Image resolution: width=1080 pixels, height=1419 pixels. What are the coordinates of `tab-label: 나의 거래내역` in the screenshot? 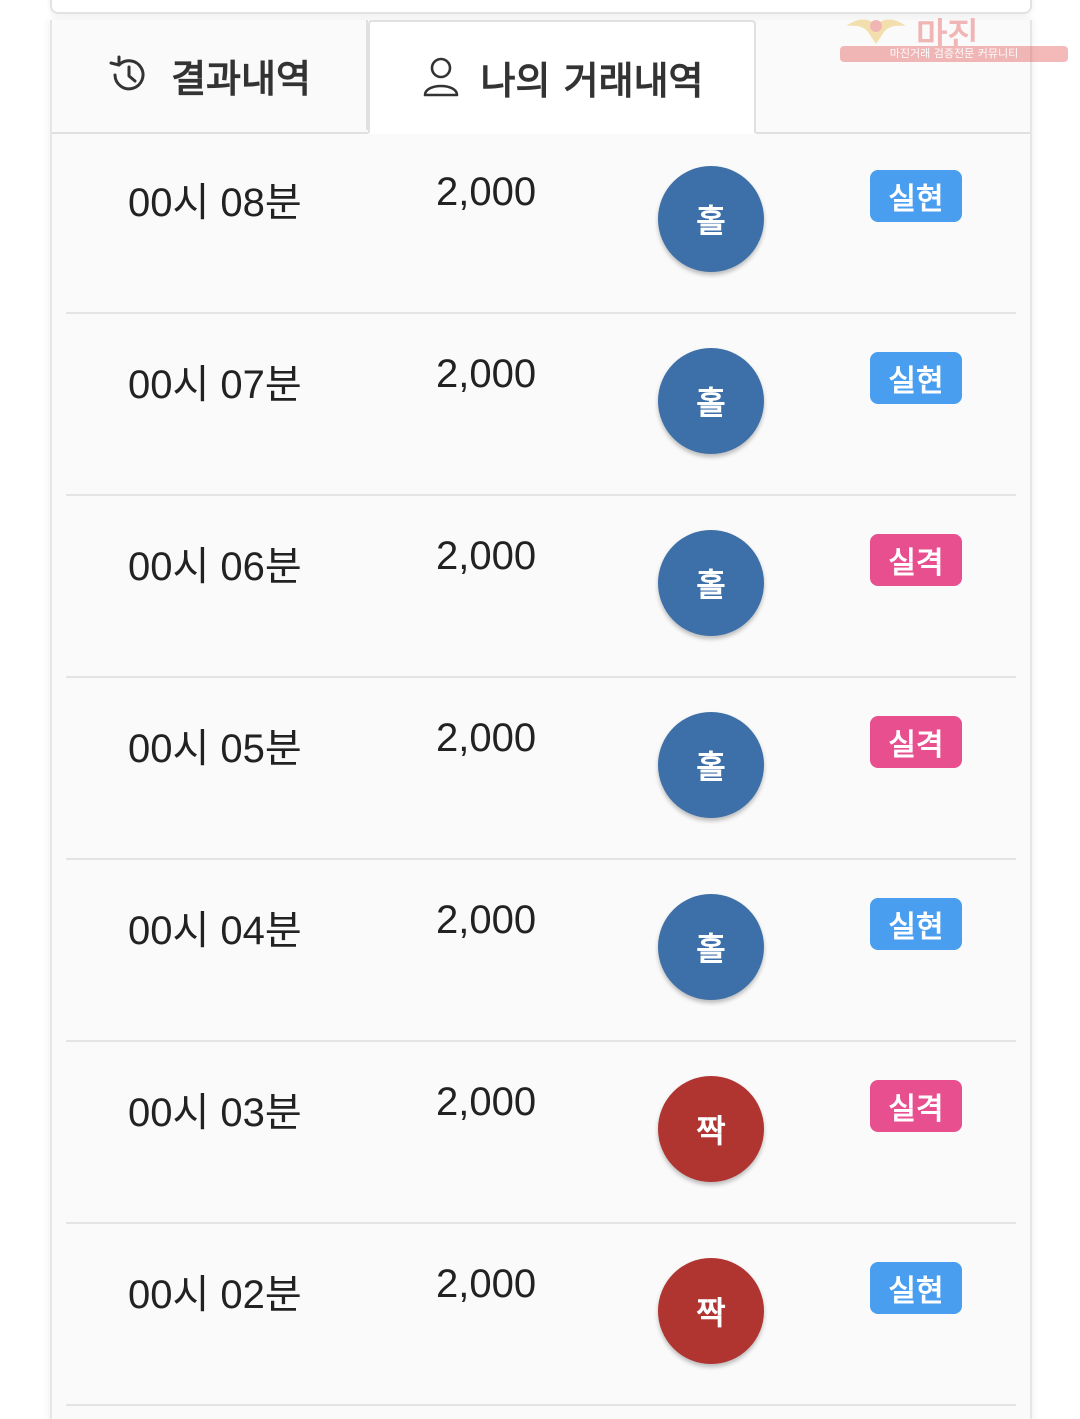 It's located at (592, 80).